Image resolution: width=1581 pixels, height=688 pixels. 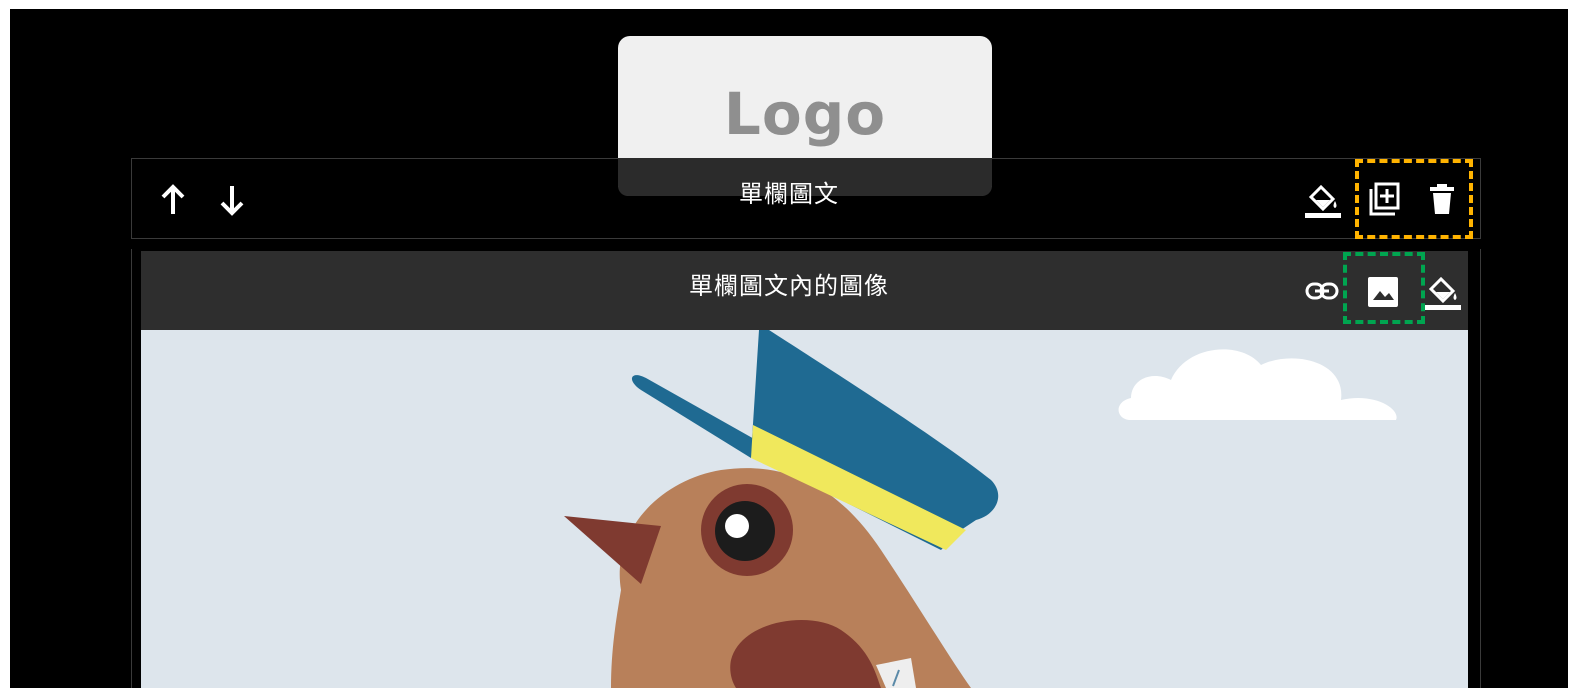 I want to click on highlight-image-button, so click(x=1384, y=288).